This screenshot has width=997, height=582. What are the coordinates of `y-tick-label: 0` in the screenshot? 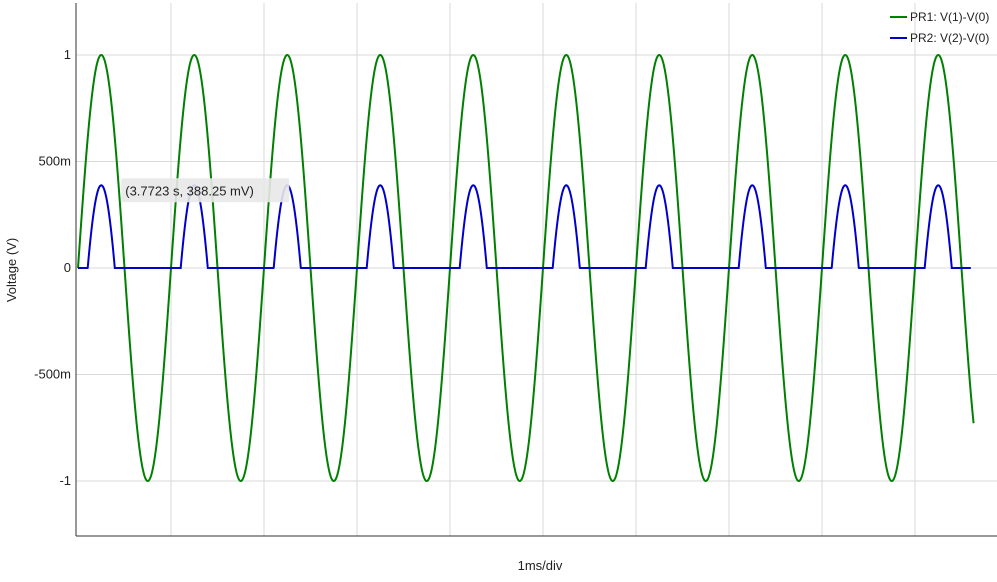 It's located at (67, 267).